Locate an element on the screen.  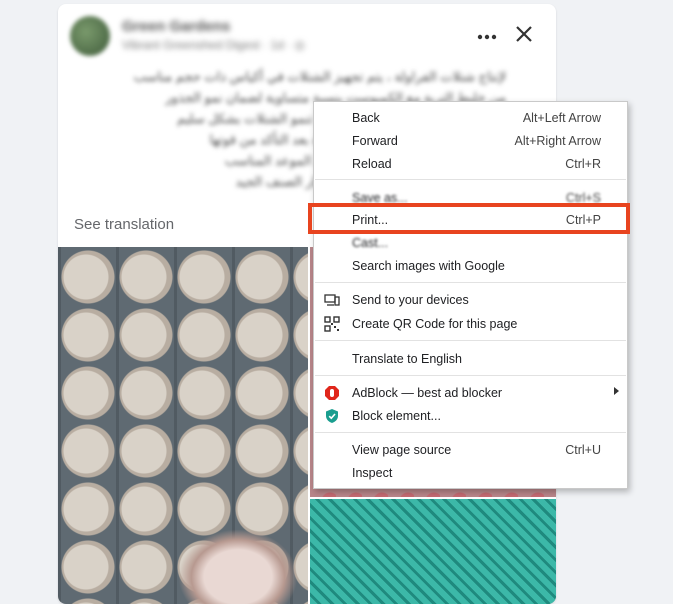
adblock-icon is located at coordinates (332, 393).